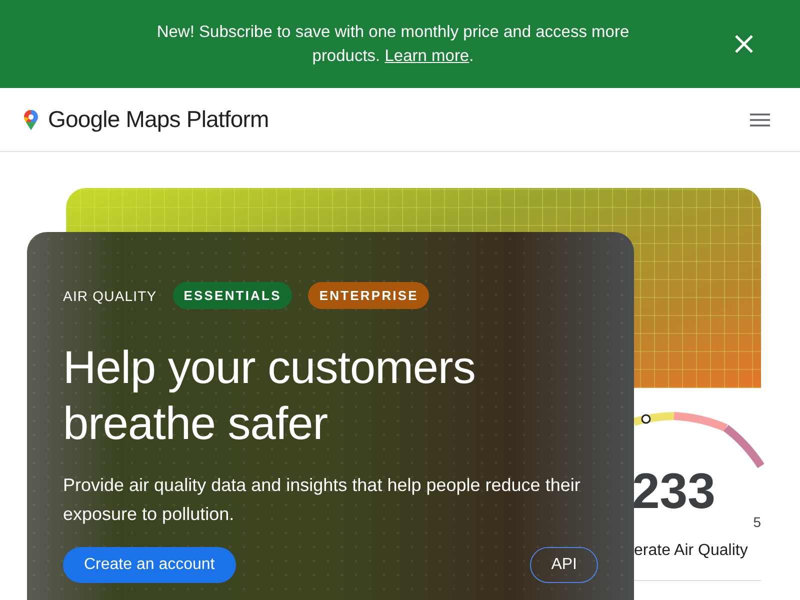  Describe the element at coordinates (674, 491) in the screenshot. I see `aqi-value: 233` at that location.